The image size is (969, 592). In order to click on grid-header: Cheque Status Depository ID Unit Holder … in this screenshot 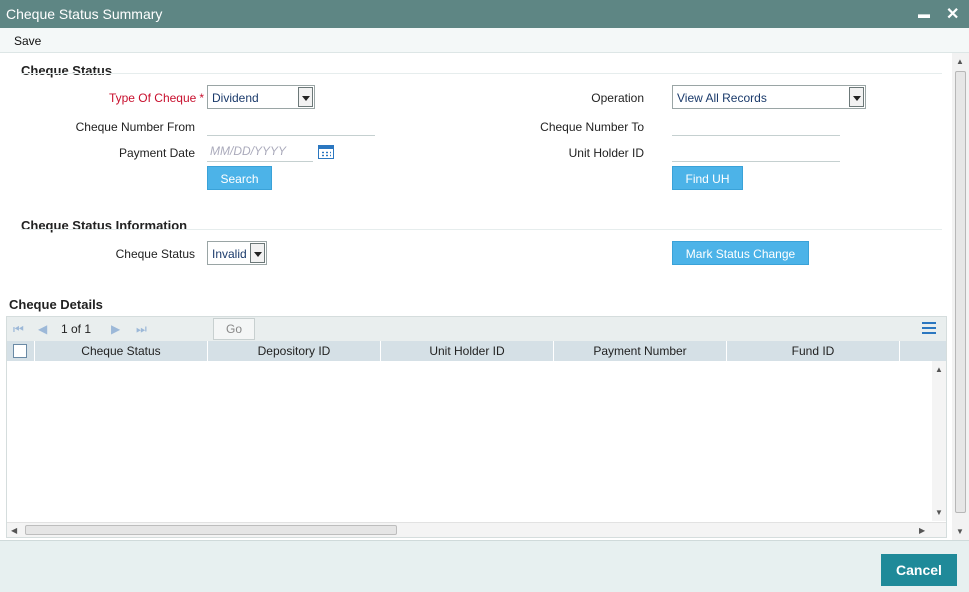, I will do `click(476, 351)`.